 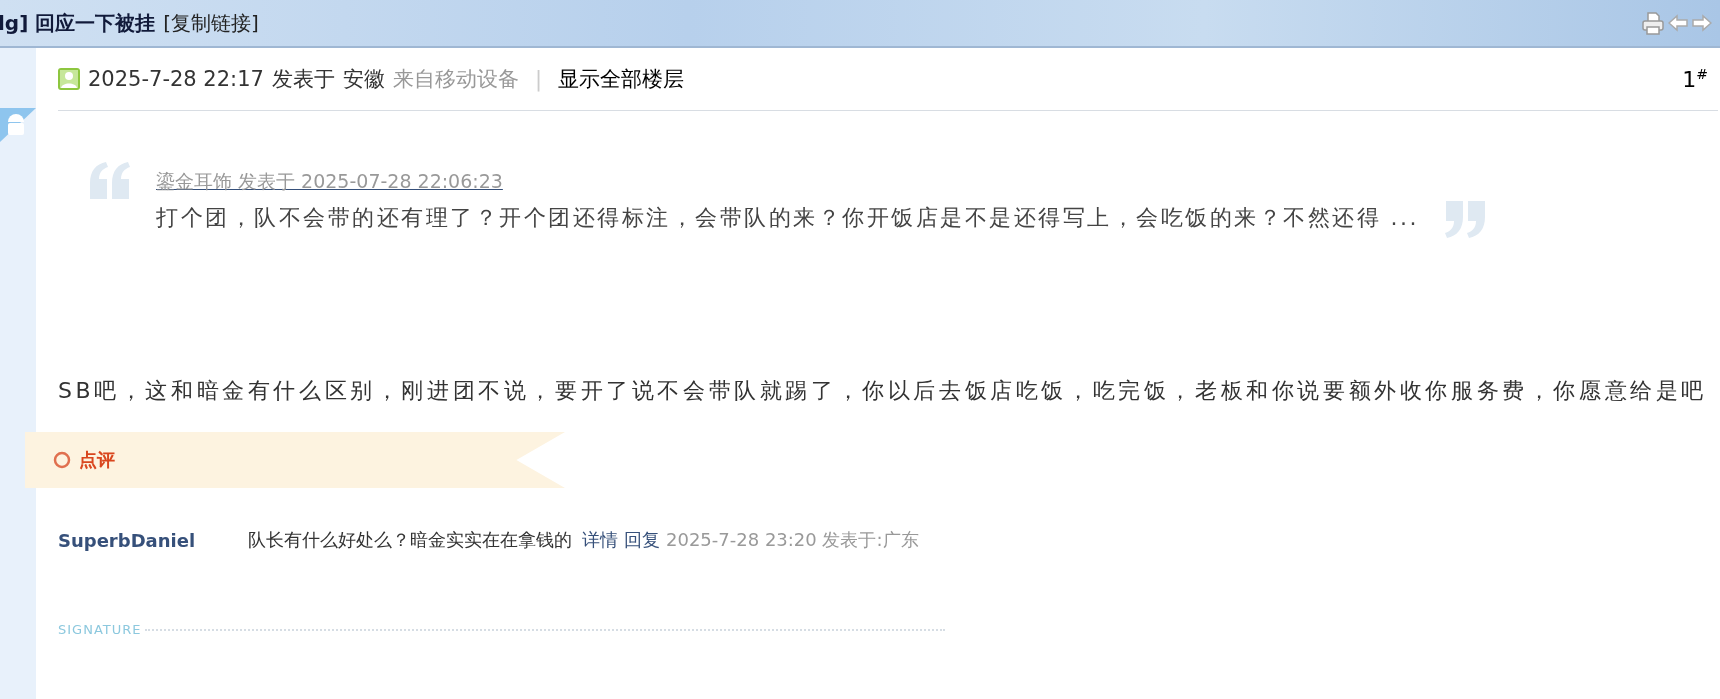 What do you see at coordinates (69, 79) in the screenshot?
I see `avatar-icon` at bounding box center [69, 79].